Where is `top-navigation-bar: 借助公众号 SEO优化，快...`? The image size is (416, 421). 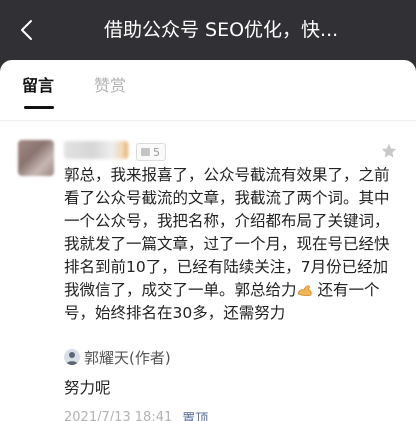
top-navigation-bar: 借助公众号 SEO优化，快... is located at coordinates (208, 30).